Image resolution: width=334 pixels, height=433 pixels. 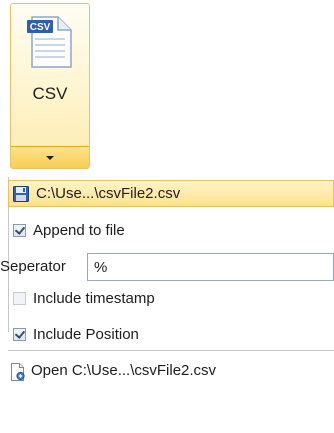 What do you see at coordinates (19, 230) in the screenshot?
I see `append-checkbox` at bounding box center [19, 230].